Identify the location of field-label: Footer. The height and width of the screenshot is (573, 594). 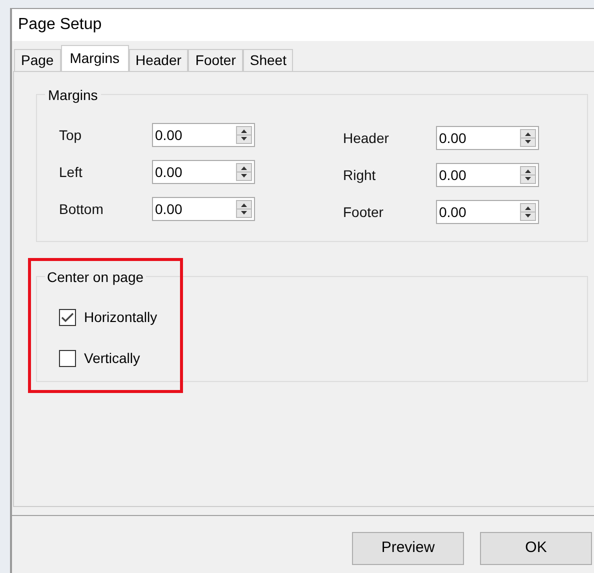
(363, 212).